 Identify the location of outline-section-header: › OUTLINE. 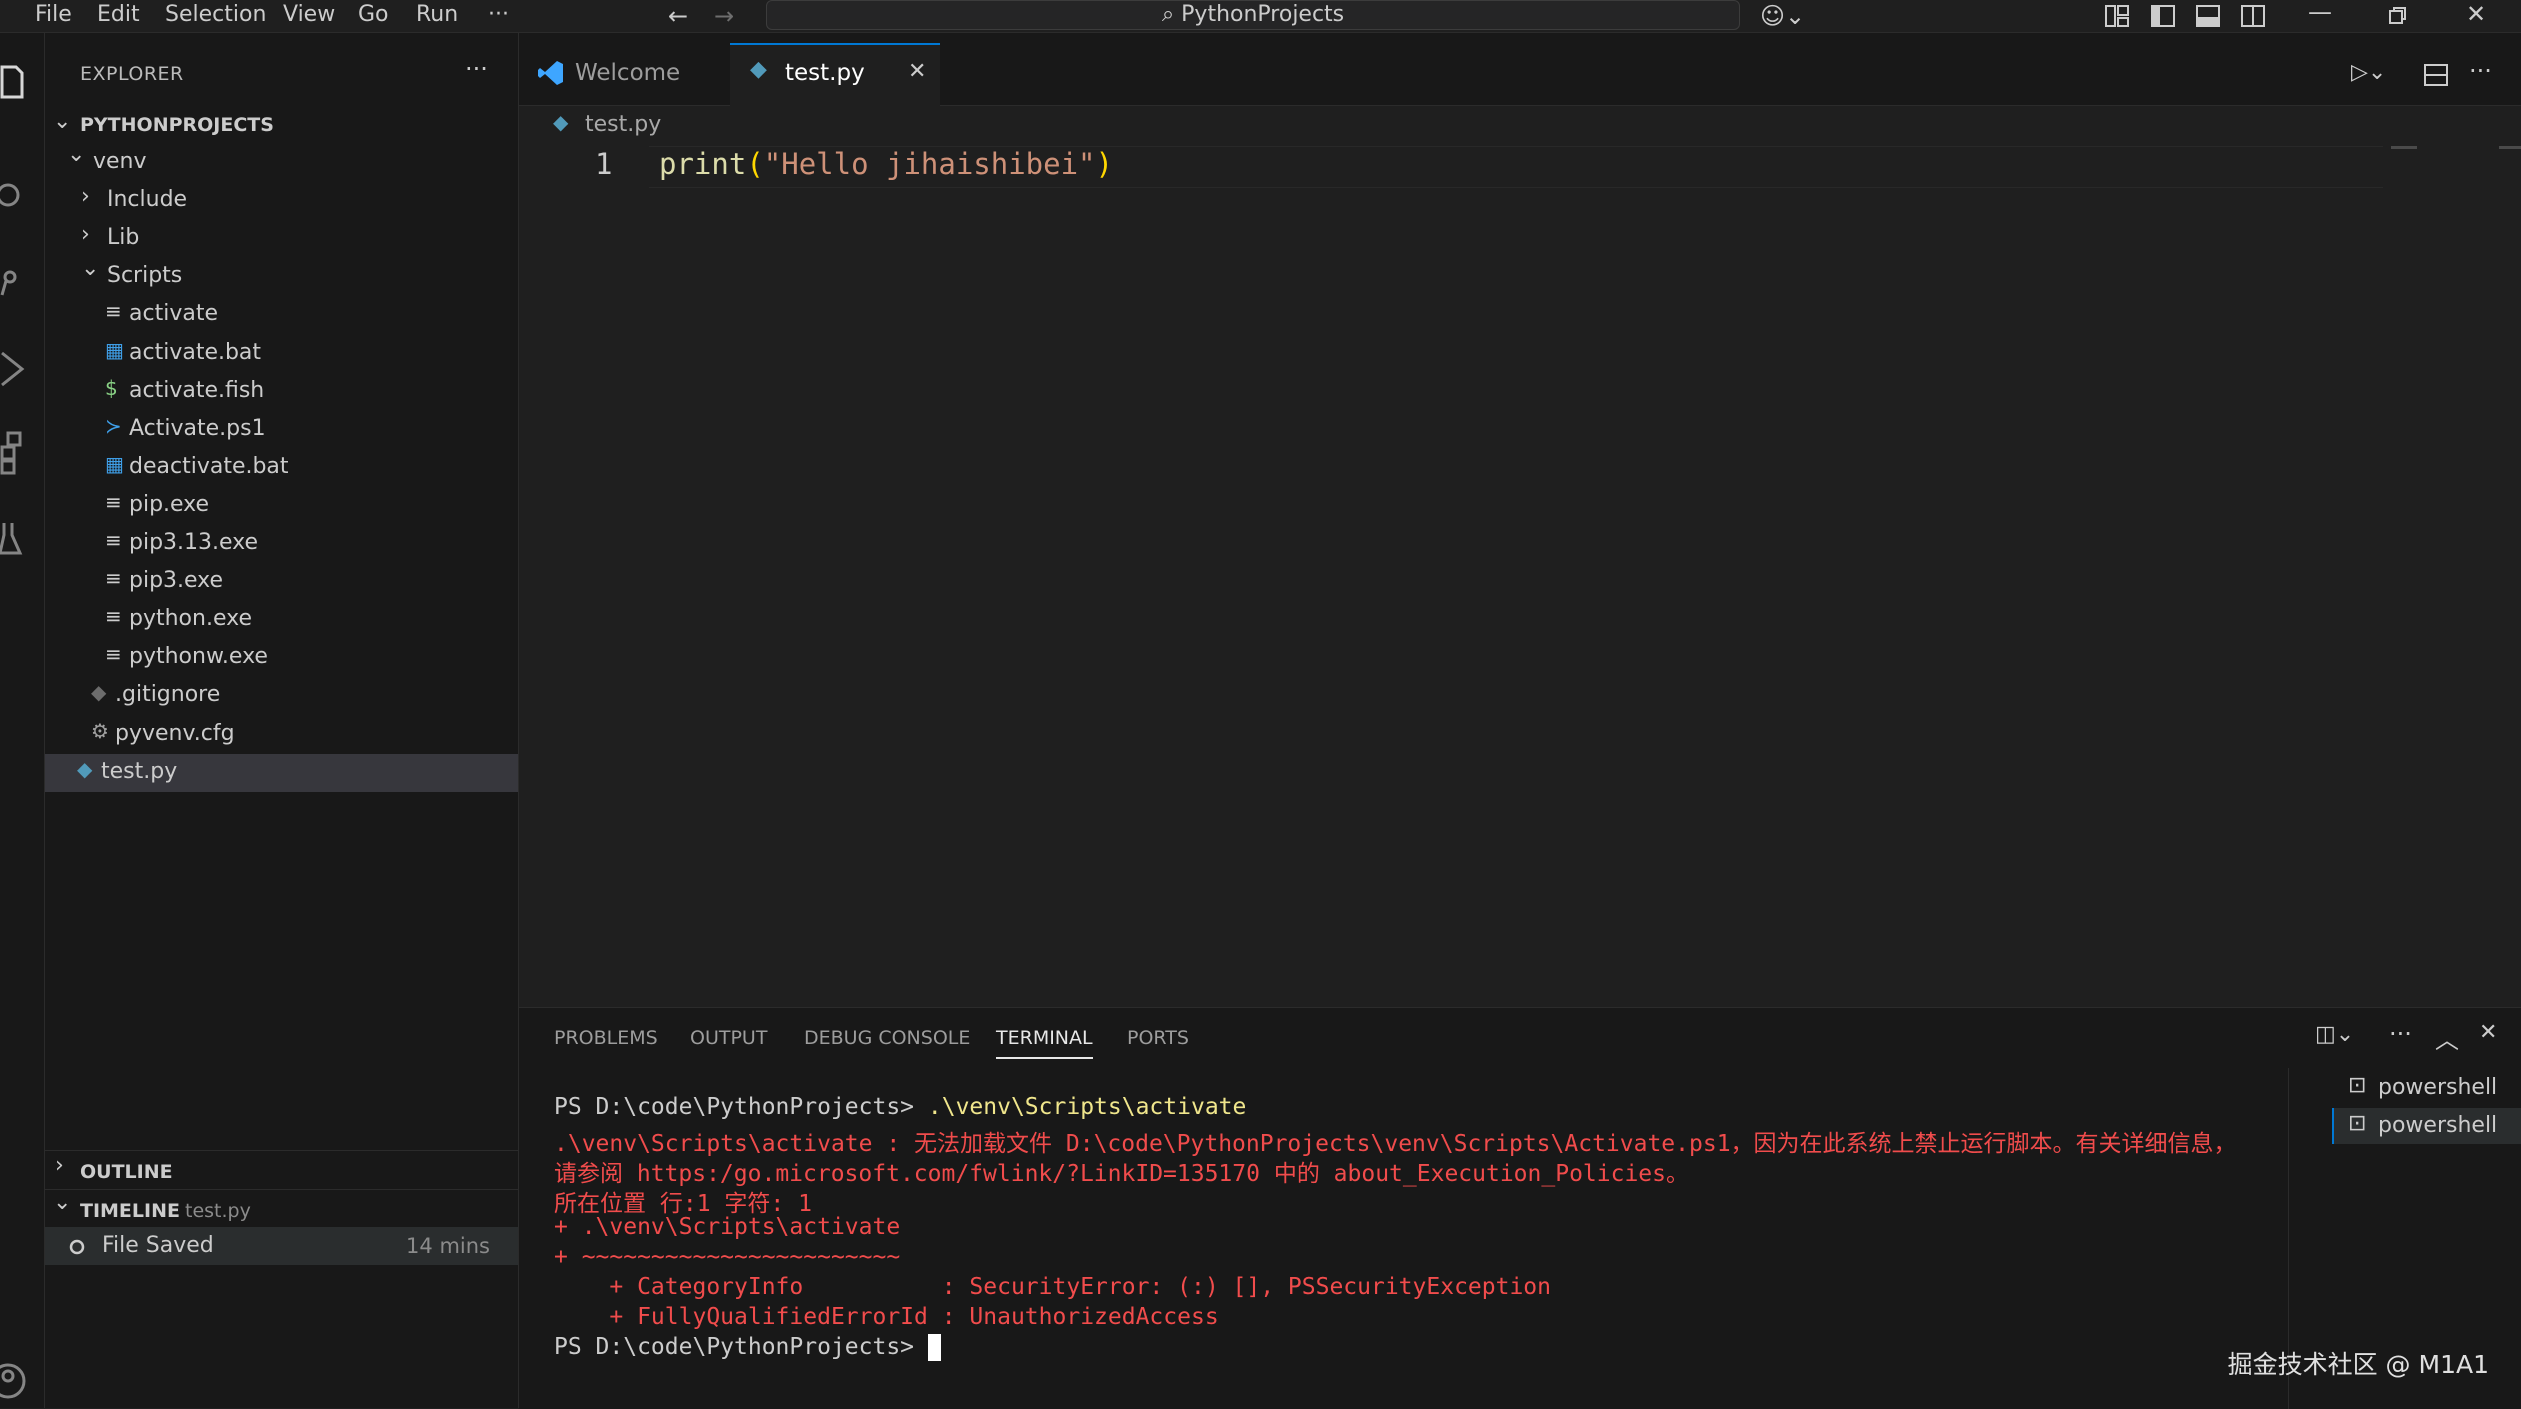
(281, 1169).